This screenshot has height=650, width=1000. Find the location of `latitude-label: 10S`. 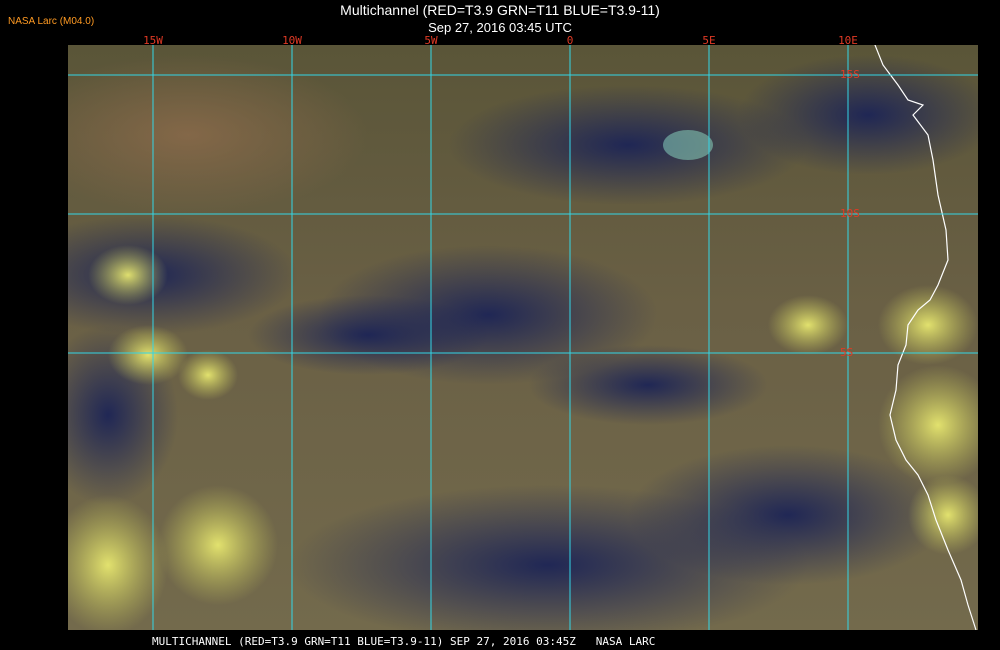

latitude-label: 10S is located at coordinates (850, 213).